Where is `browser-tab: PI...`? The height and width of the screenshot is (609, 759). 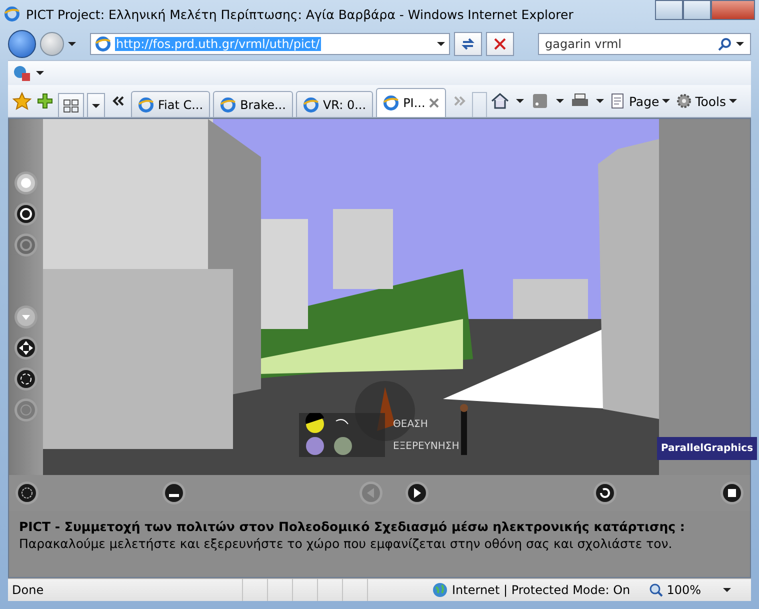 browser-tab: PI... is located at coordinates (411, 102).